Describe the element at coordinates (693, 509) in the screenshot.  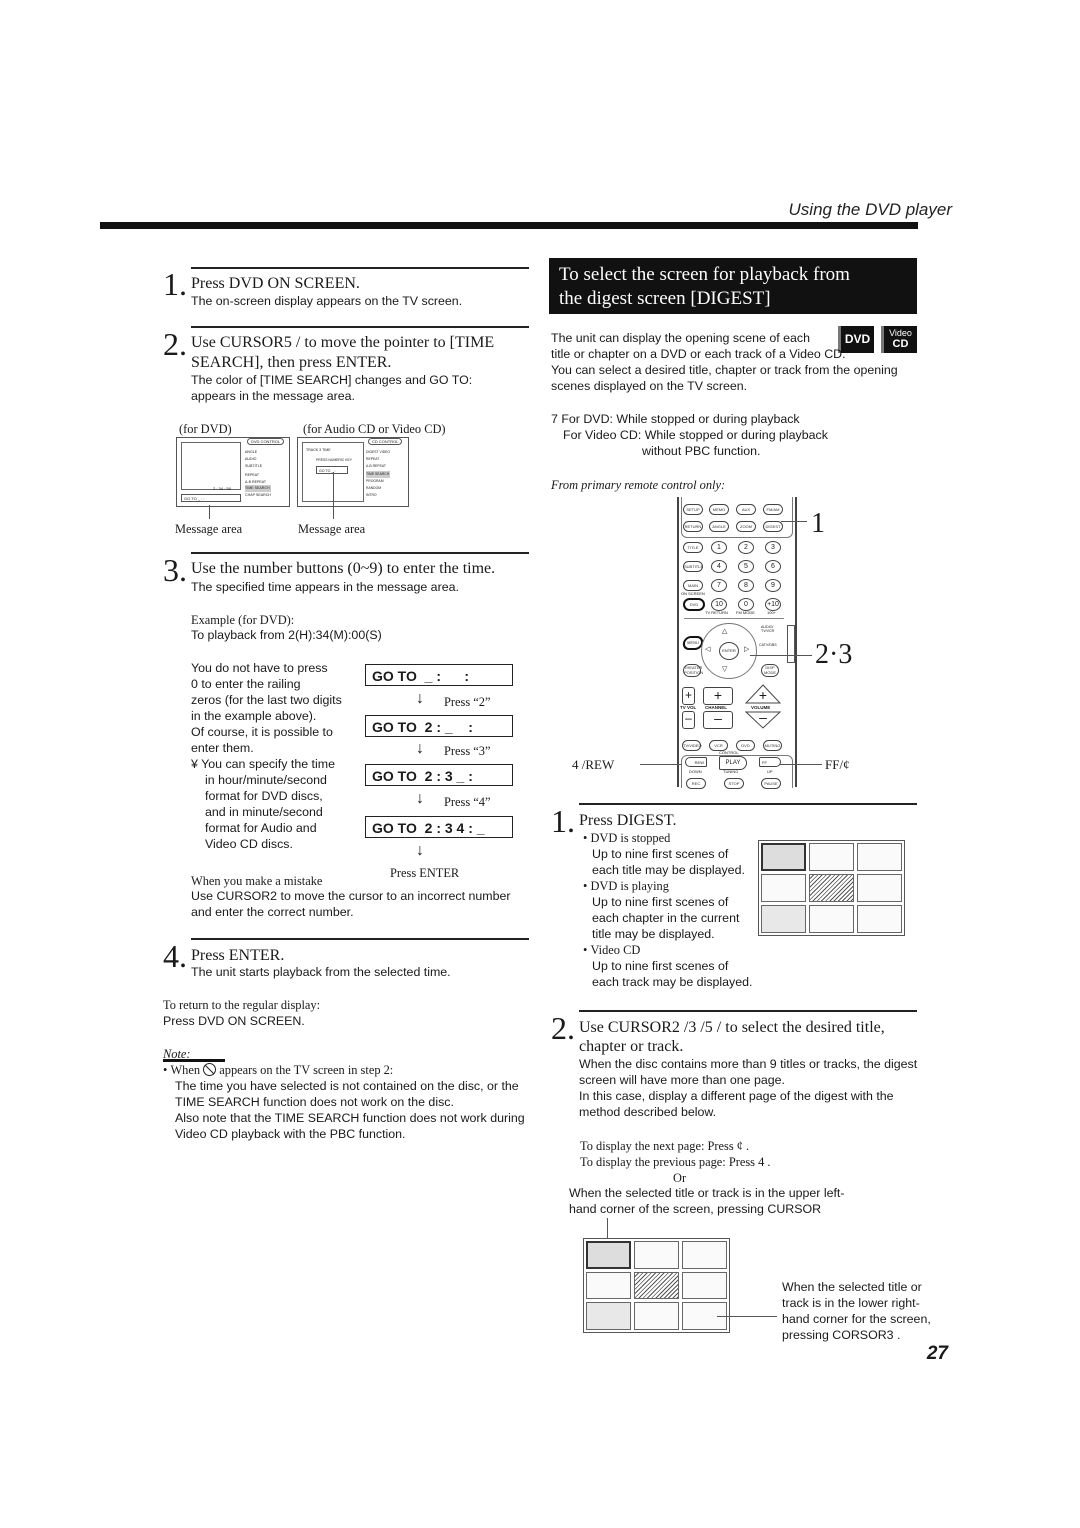
I see `setup-button: SETUP` at that location.